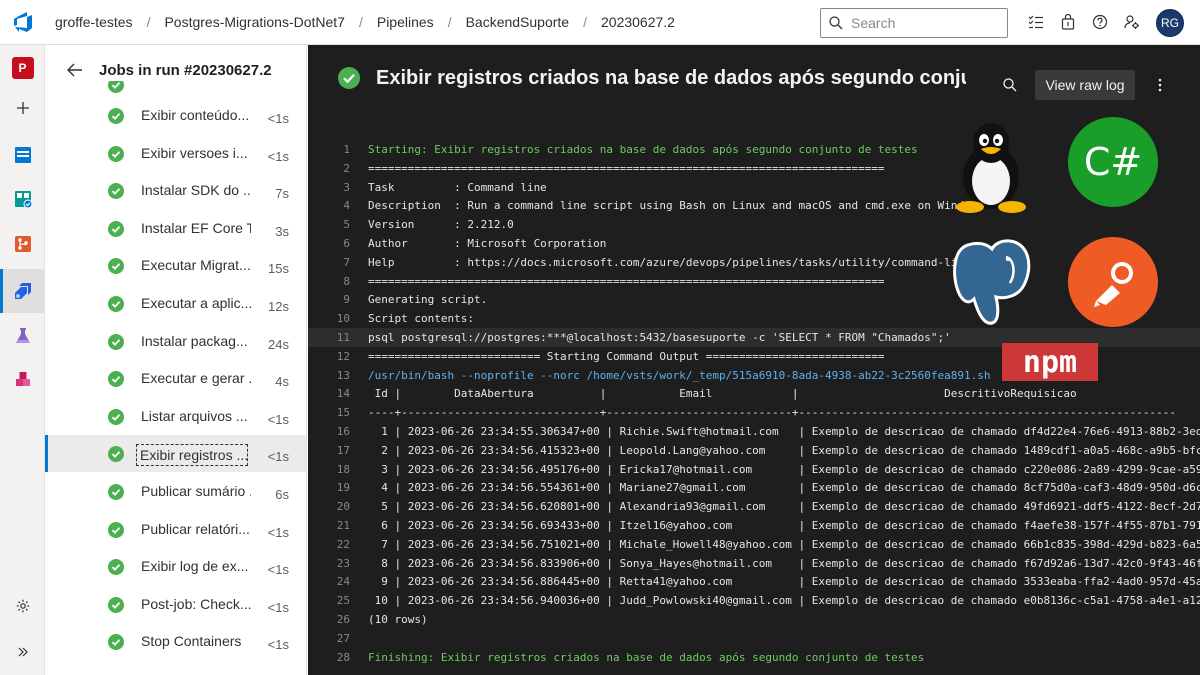 Image resolution: width=1200 pixels, height=675 pixels. I want to click on job-row: Executar Migrat... 15s, so click(175, 265).